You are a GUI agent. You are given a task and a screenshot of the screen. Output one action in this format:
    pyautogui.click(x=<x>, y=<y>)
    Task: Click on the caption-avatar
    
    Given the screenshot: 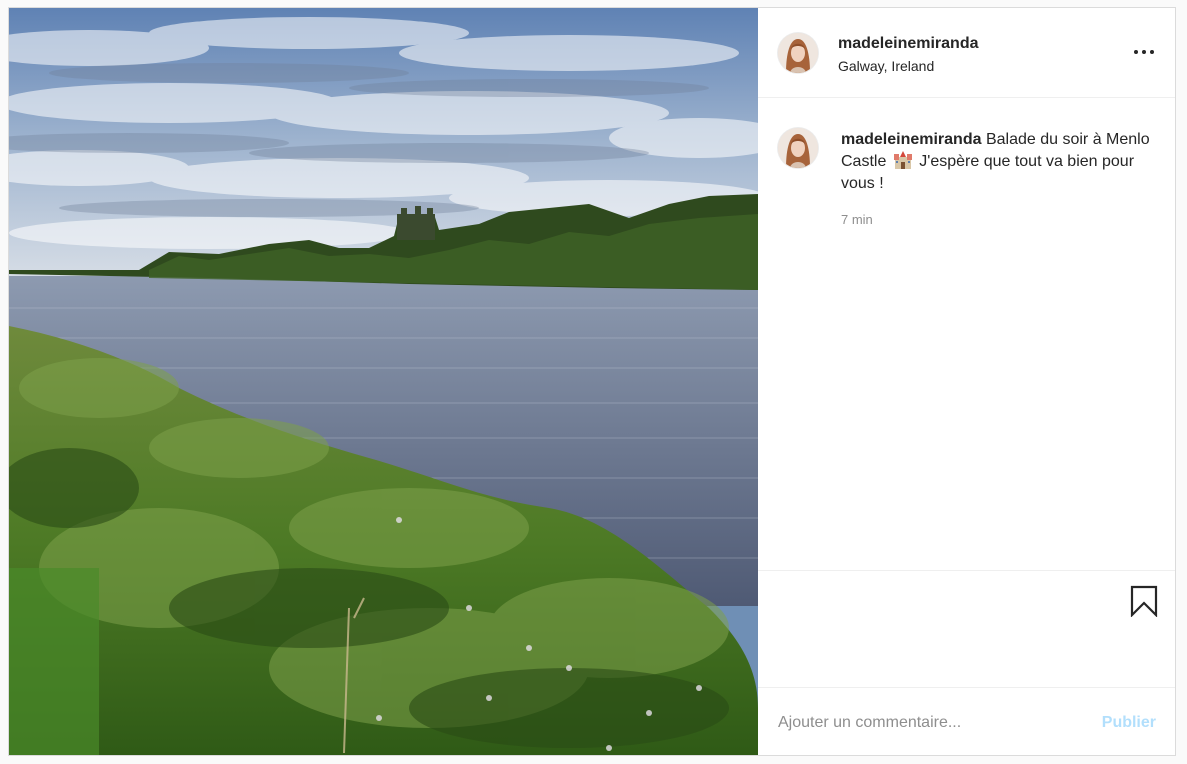 What is the action you would take?
    pyautogui.click(x=798, y=148)
    